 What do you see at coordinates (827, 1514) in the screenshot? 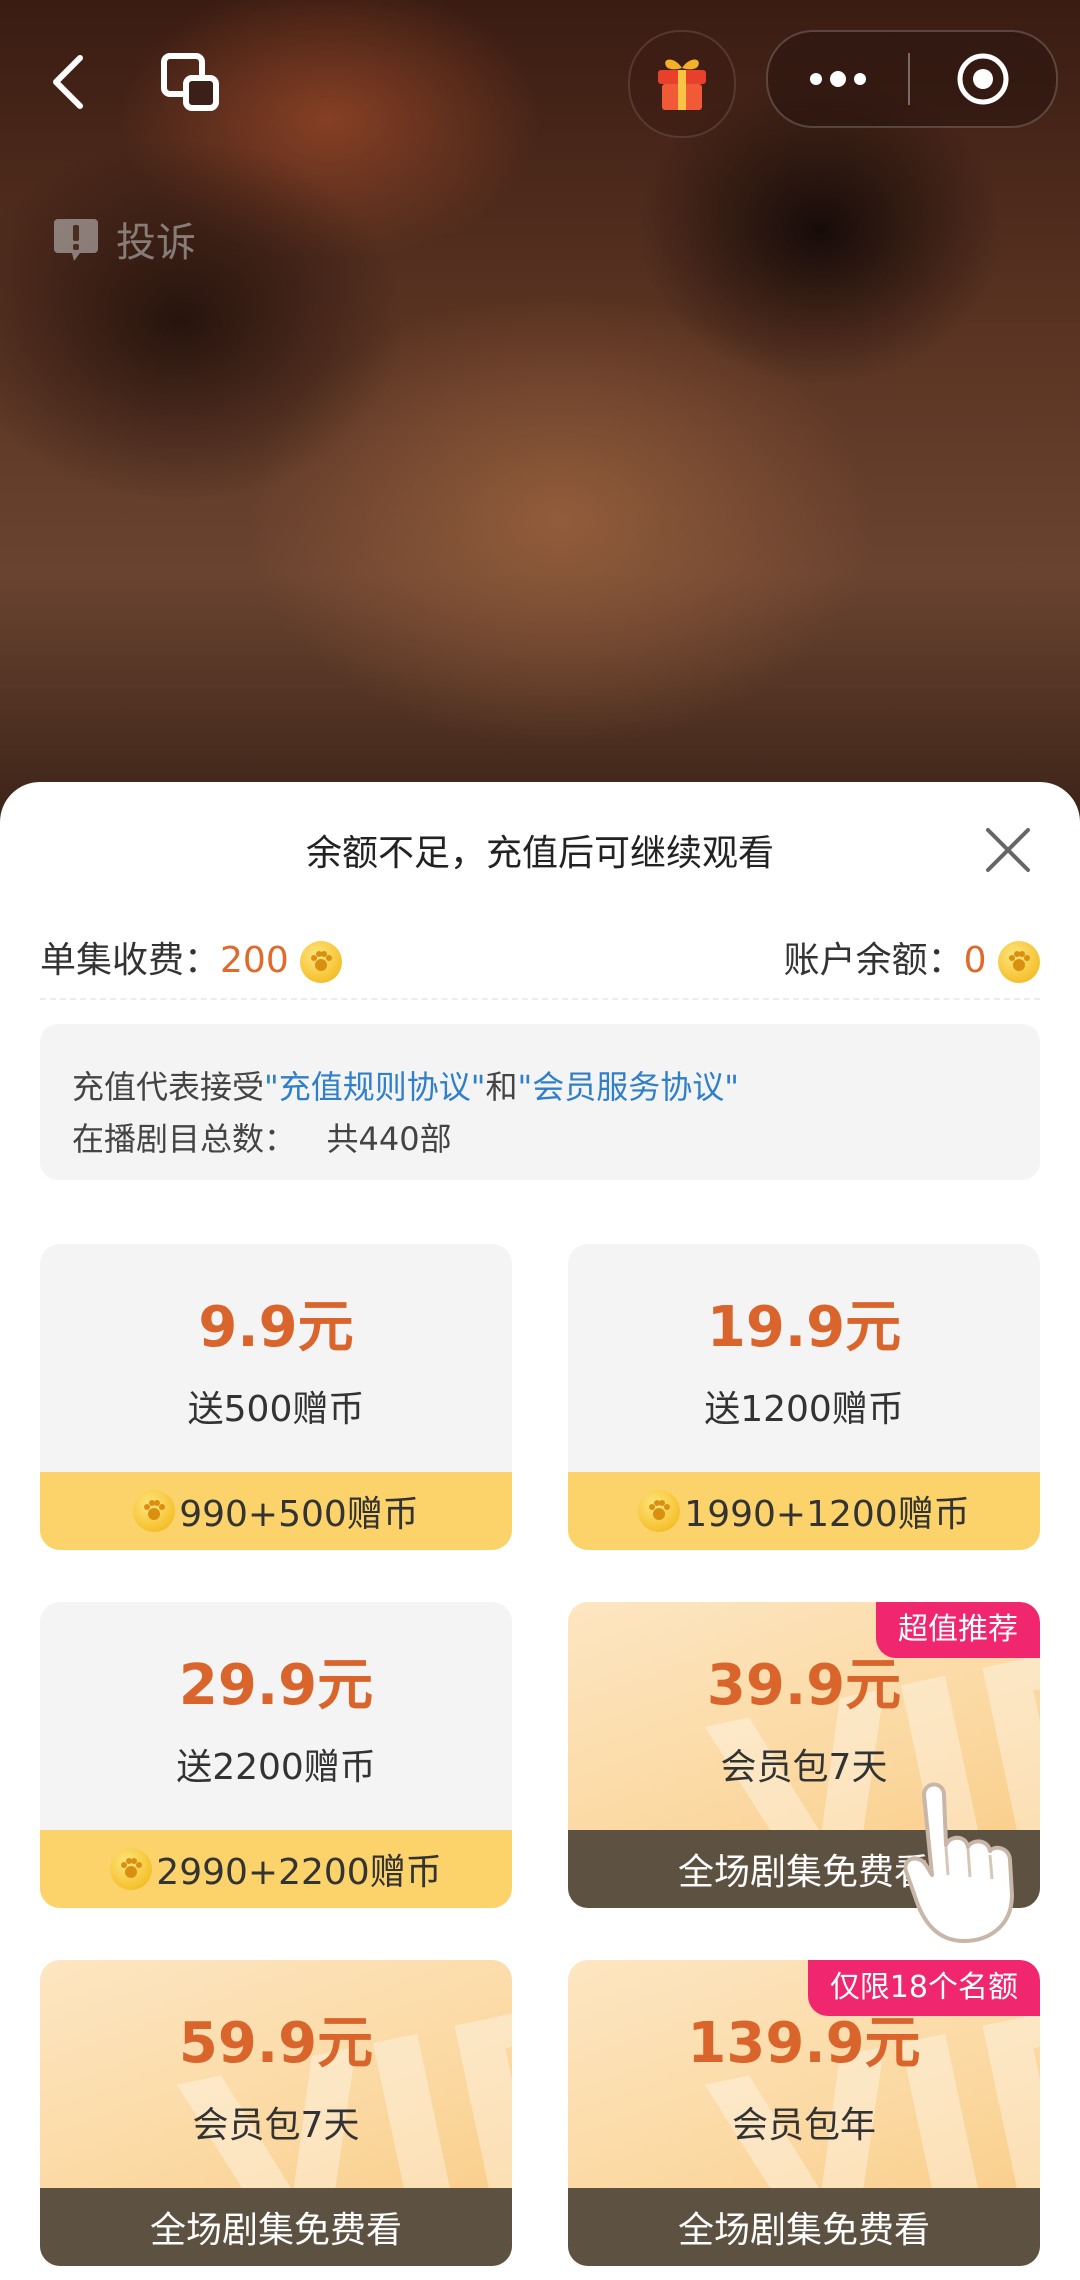
I see `package-footer-text: 1990+1200赠币` at bounding box center [827, 1514].